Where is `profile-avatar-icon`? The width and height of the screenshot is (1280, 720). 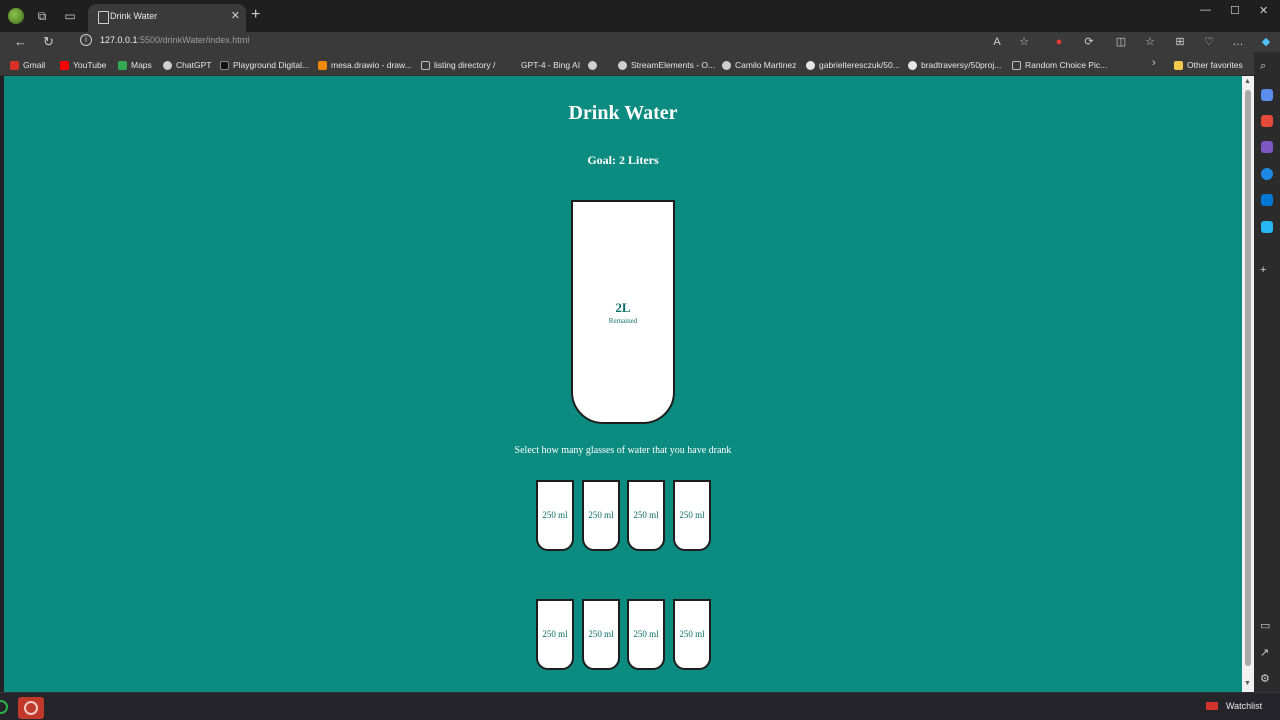
profile-avatar-icon is located at coordinates (16, 16).